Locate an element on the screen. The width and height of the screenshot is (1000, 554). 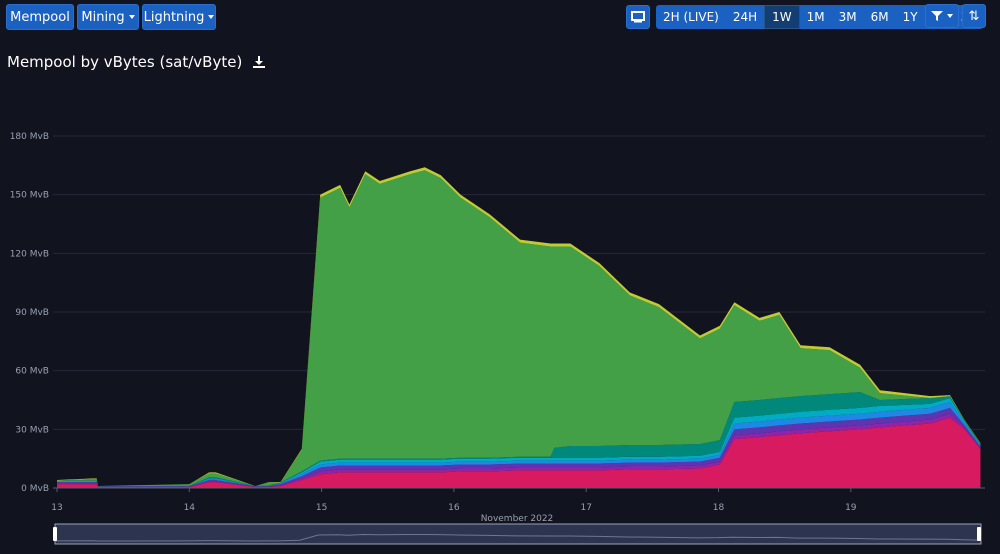
navigator-right-handle is located at coordinates (979, 534).